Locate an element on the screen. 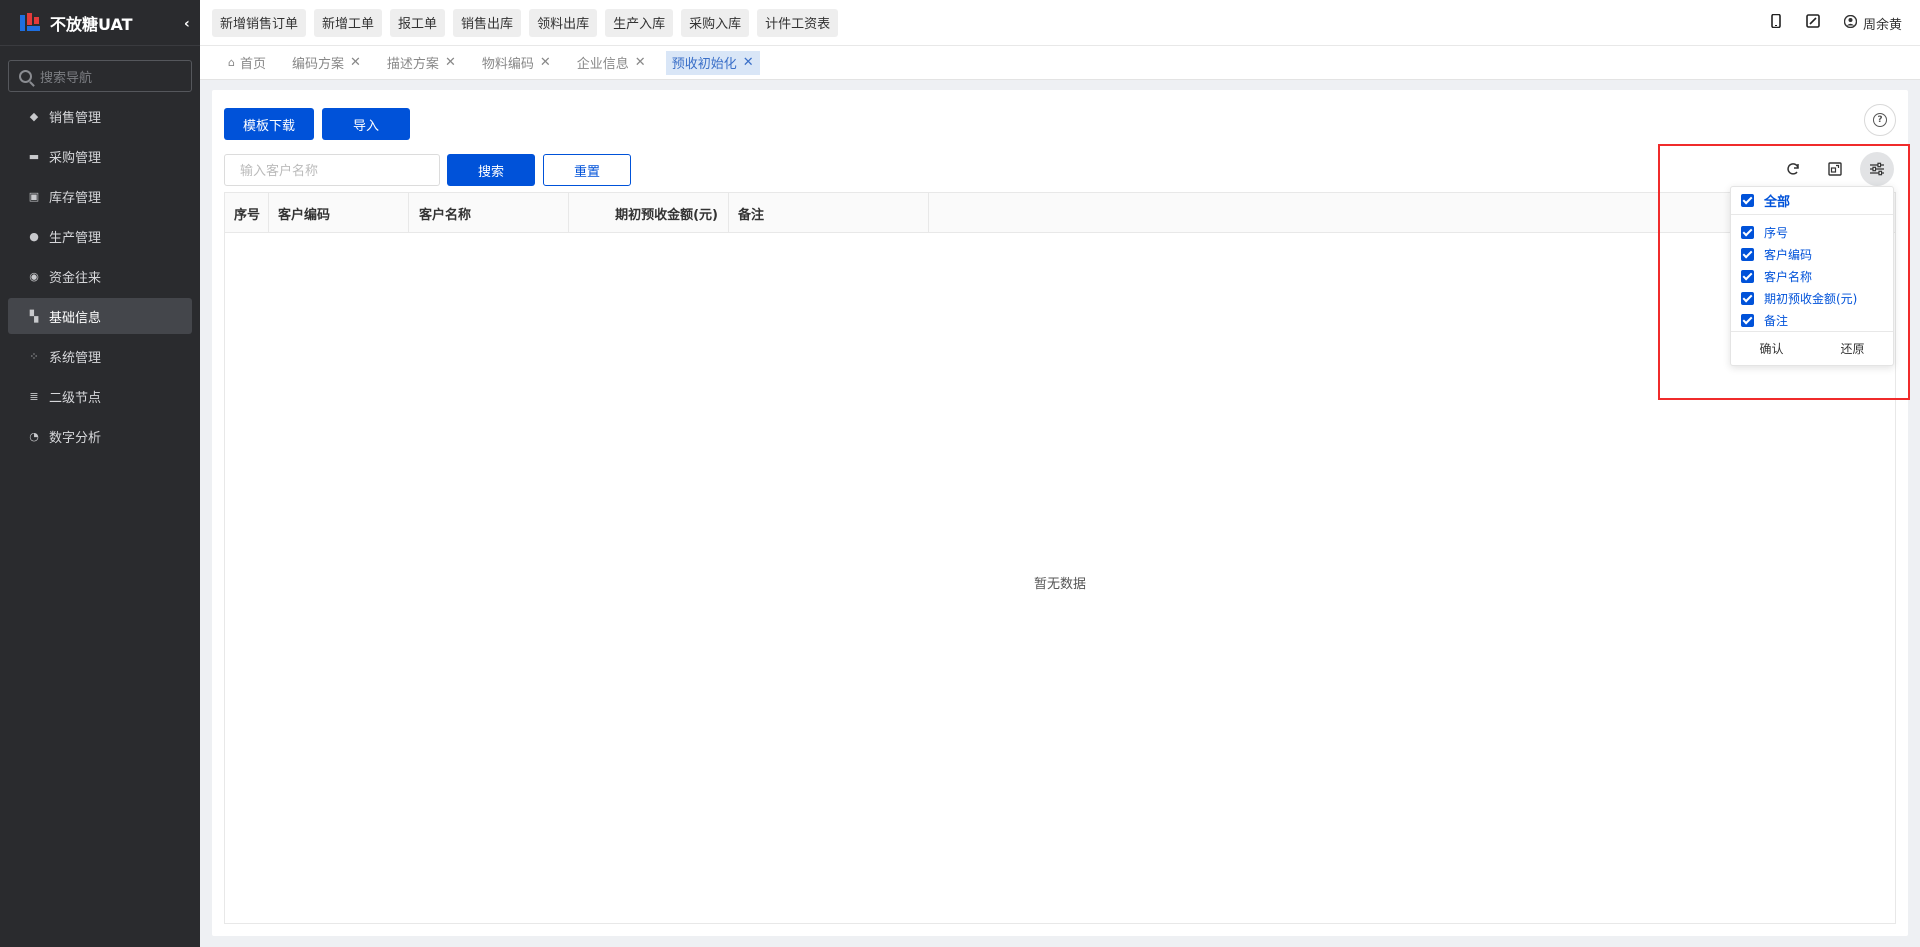 This screenshot has width=1920, height=947. quick-link: 领料出库 is located at coordinates (563, 22).